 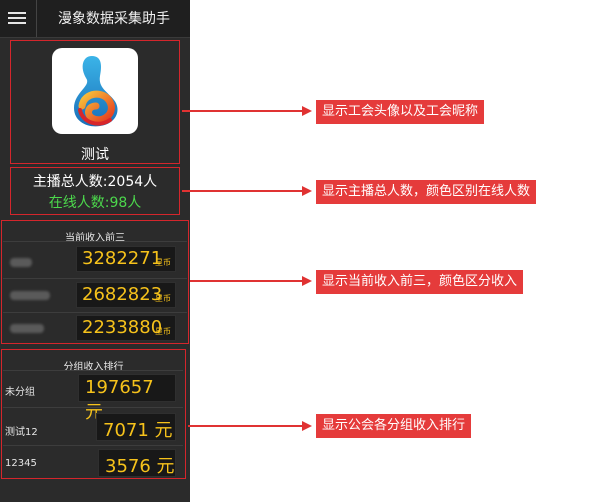 What do you see at coordinates (420, 282) in the screenshot?
I see `annotation-label: 显示当前收入前三，颜色区分收入` at bounding box center [420, 282].